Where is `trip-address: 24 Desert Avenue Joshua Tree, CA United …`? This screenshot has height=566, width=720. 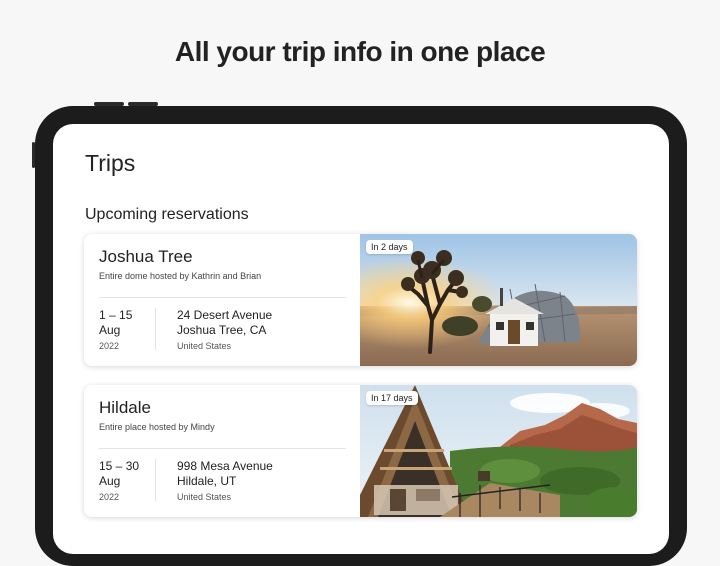 trip-address: 24 Desert Avenue Joshua Tree, CA United … is located at coordinates (224, 331).